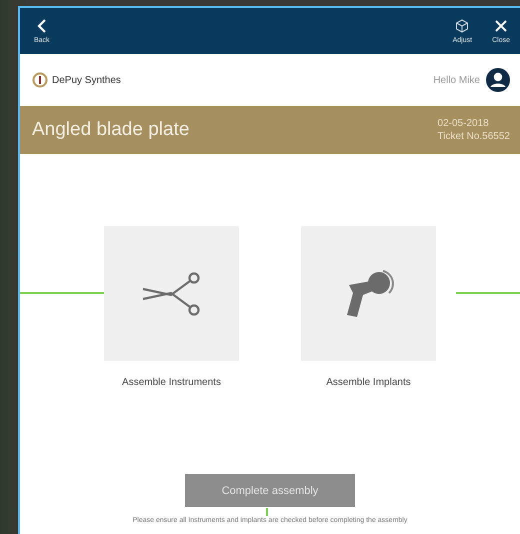  Describe the element at coordinates (42, 25) in the screenshot. I see `back-icon` at that location.